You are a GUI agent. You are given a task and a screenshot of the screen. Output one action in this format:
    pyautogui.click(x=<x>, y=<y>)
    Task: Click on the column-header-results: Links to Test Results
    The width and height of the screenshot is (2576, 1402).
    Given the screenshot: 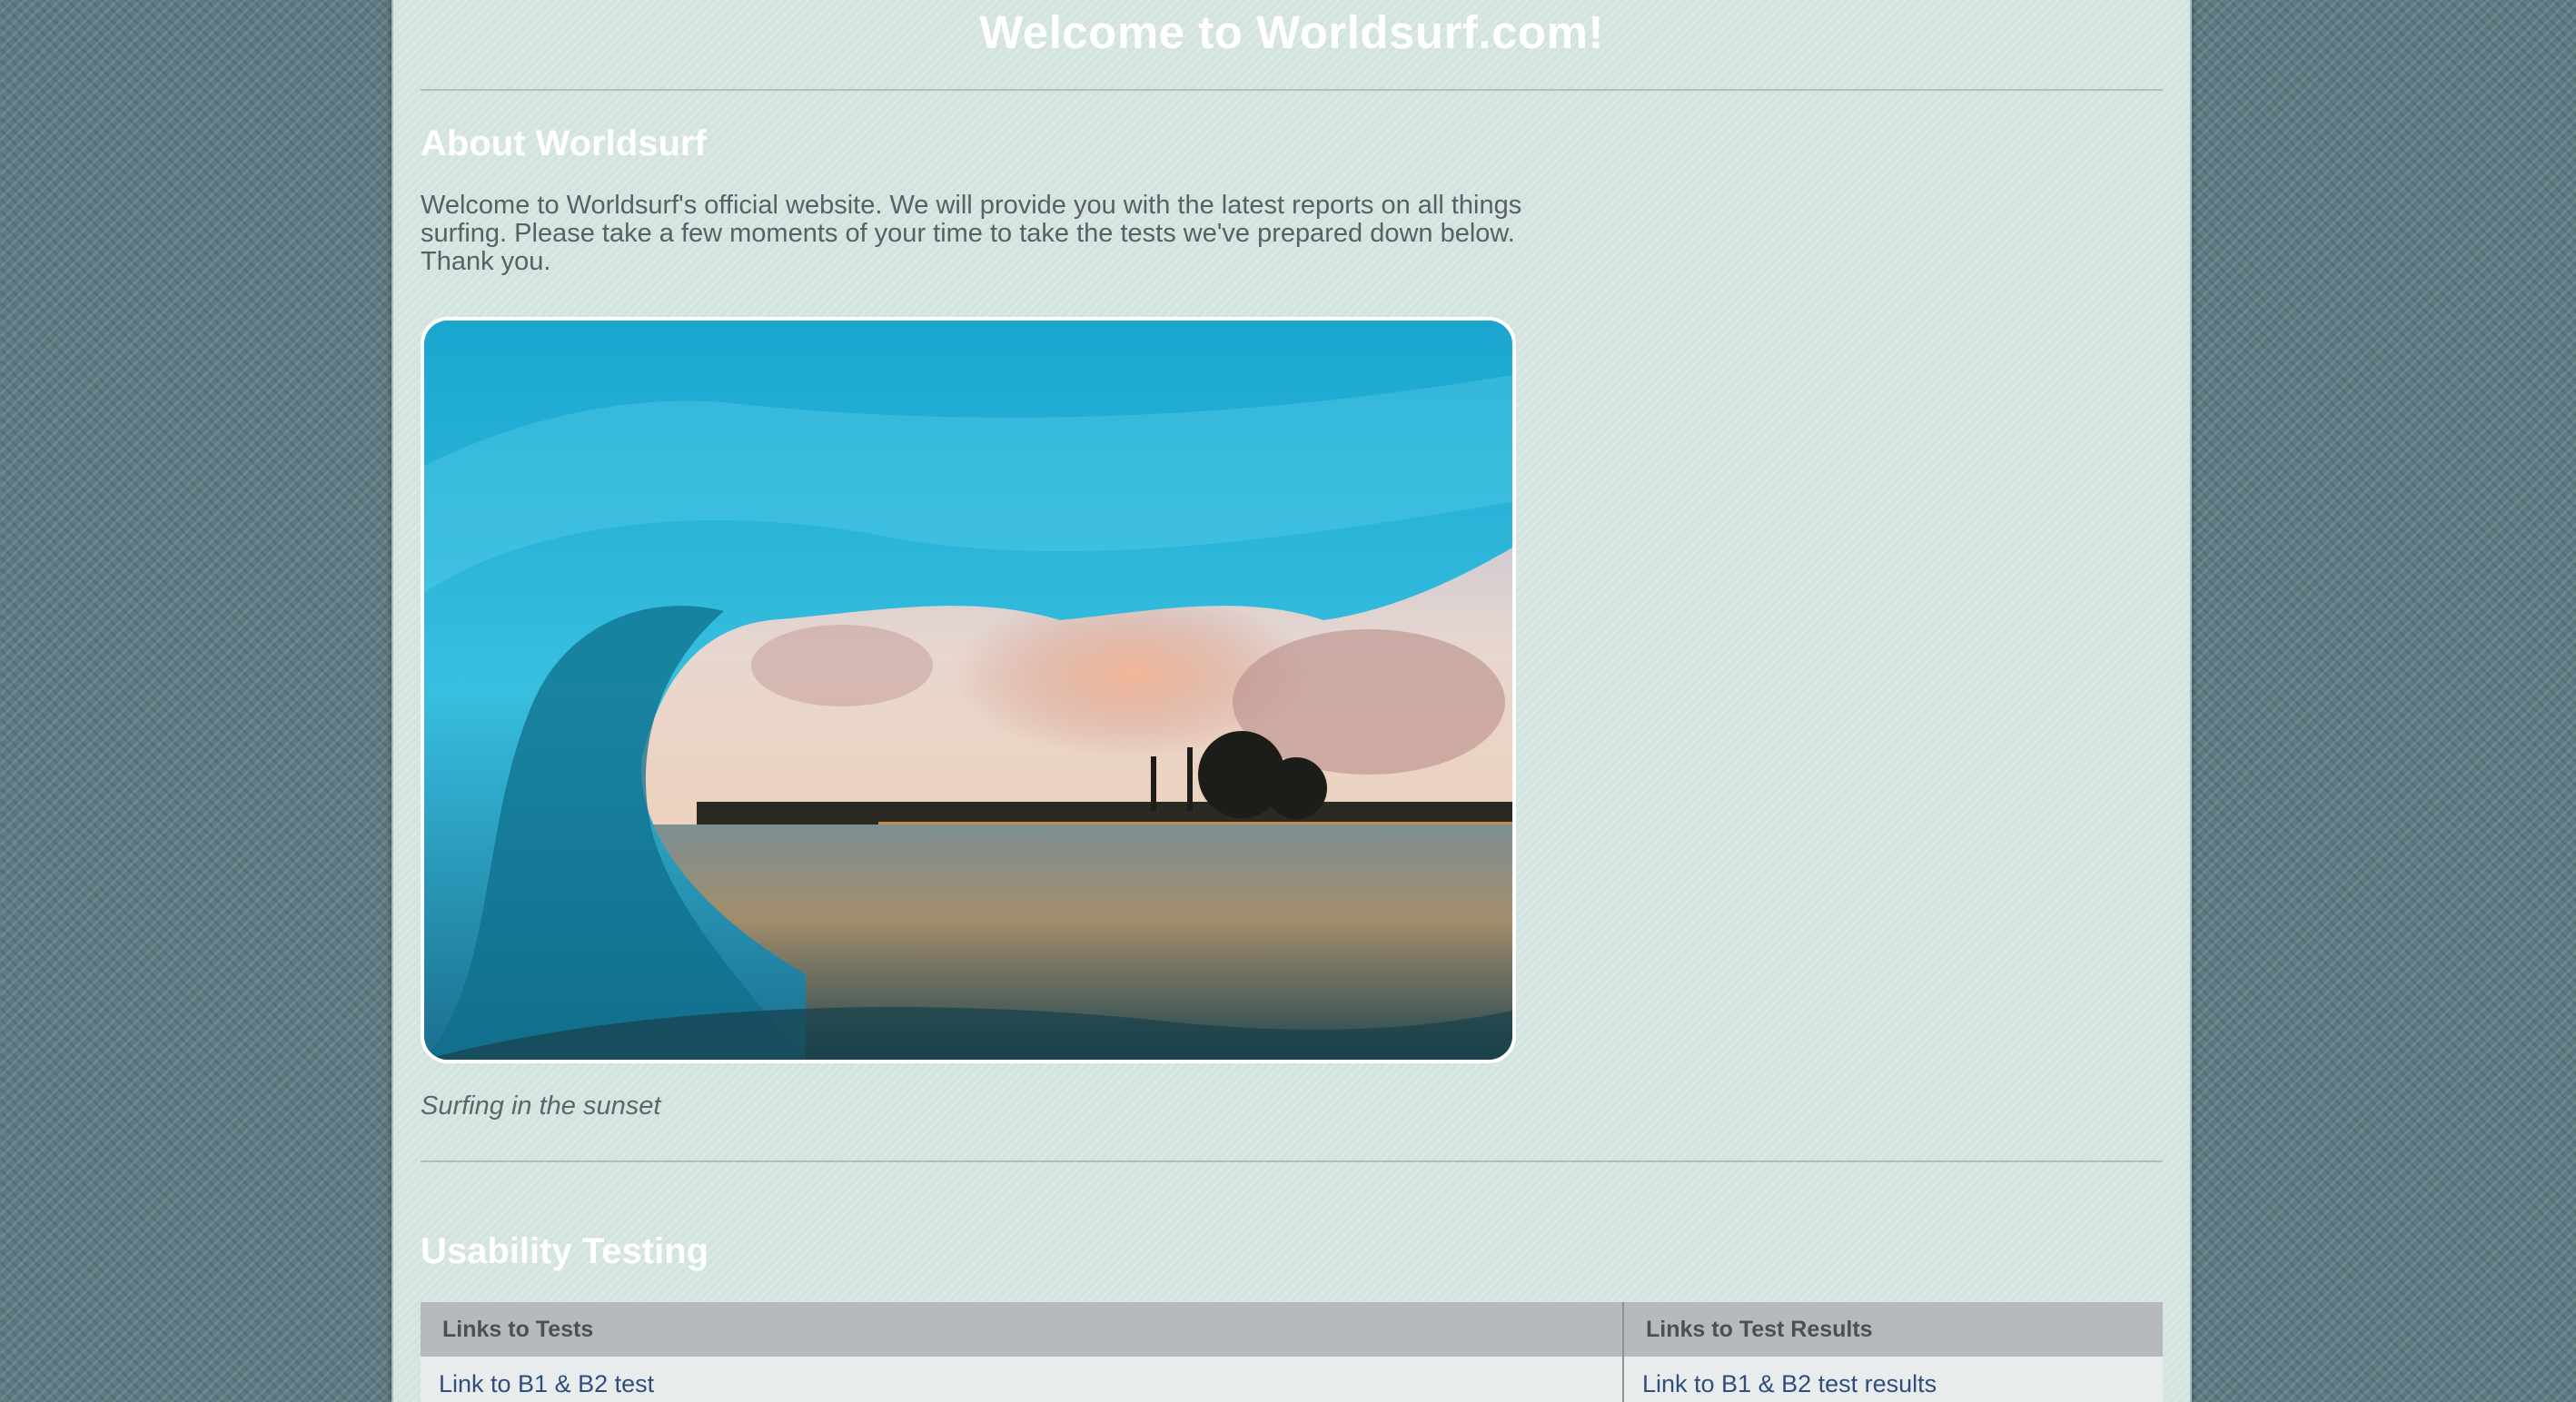 What is the action you would take?
    pyautogui.click(x=1893, y=1329)
    